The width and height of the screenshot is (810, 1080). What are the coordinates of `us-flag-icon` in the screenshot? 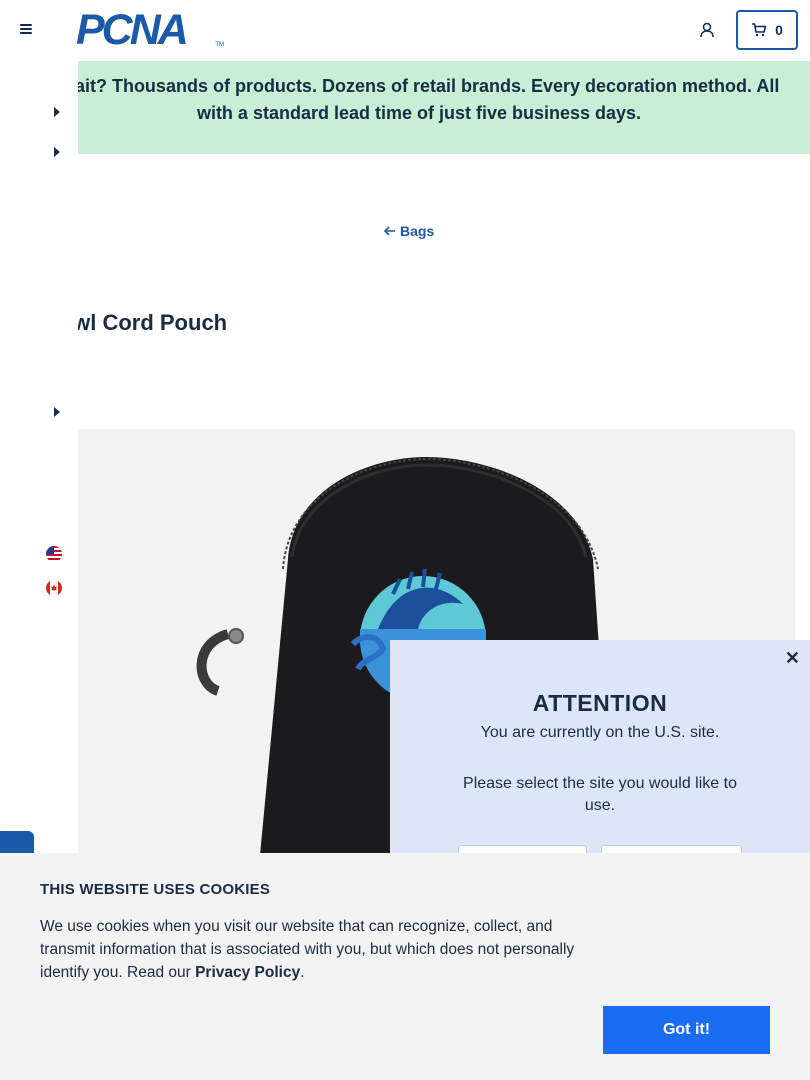 It's located at (54, 554).